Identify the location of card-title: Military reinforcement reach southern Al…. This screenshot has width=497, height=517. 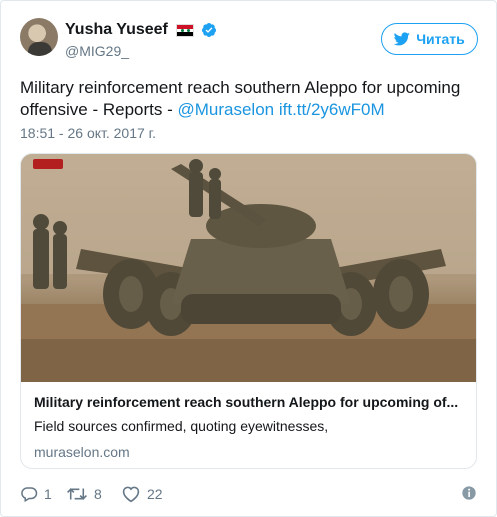
(246, 402).